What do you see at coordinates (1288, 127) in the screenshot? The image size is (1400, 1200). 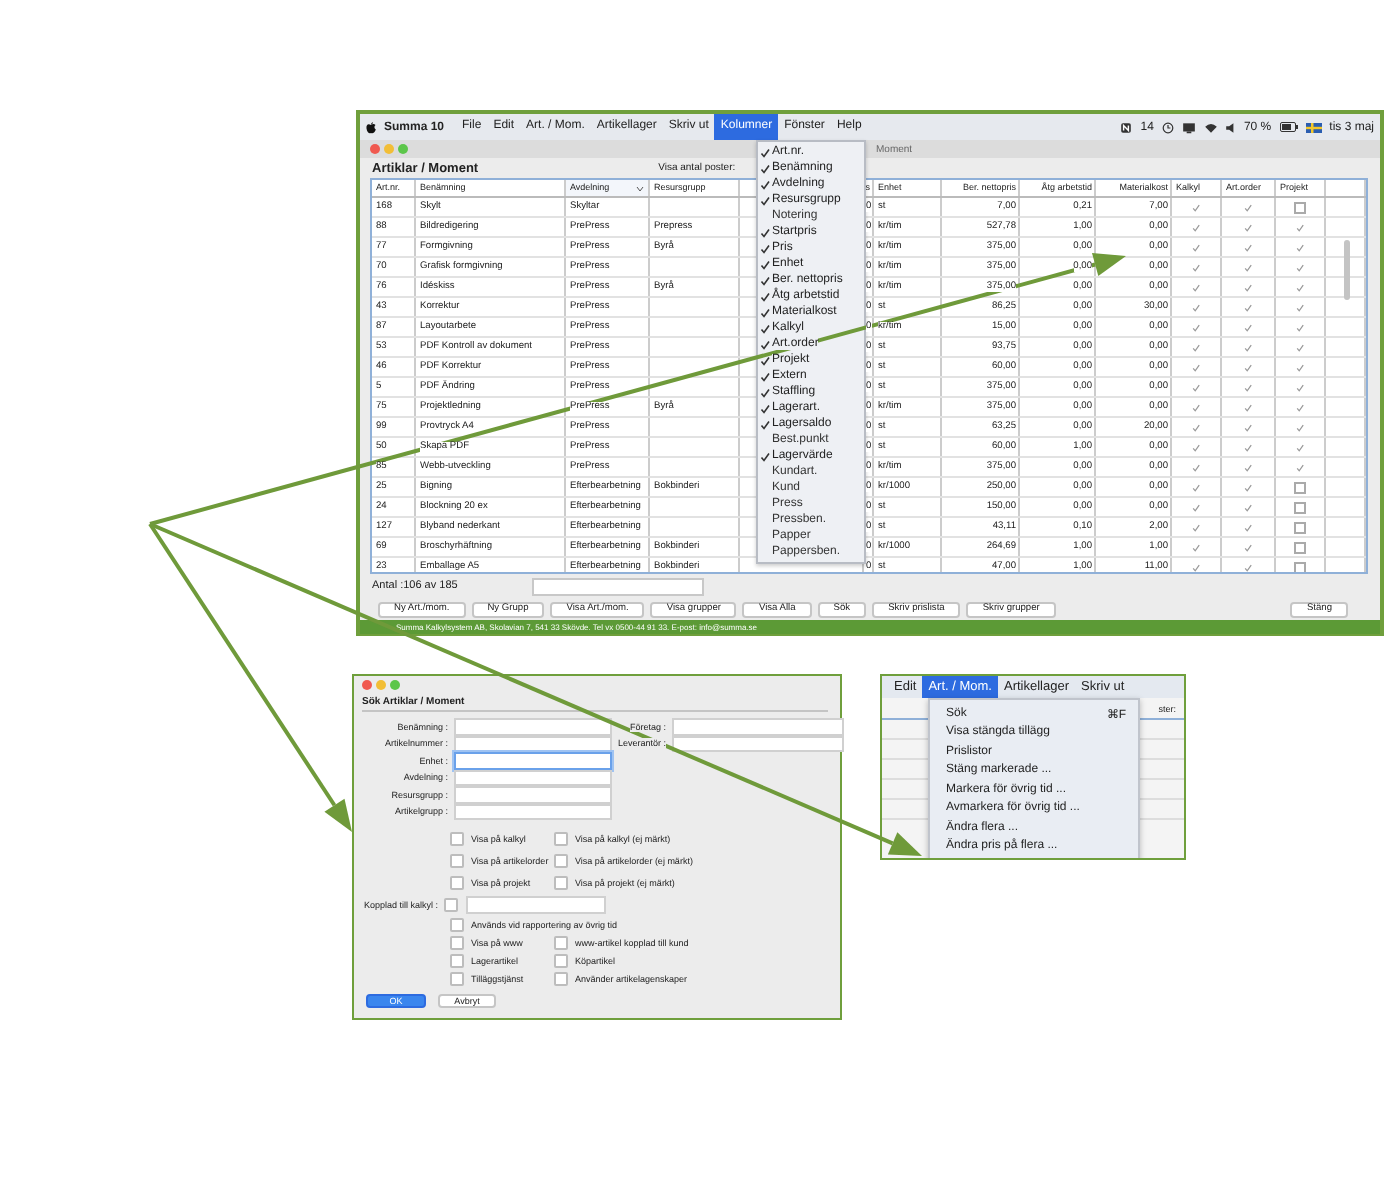 I see `battery-icon` at bounding box center [1288, 127].